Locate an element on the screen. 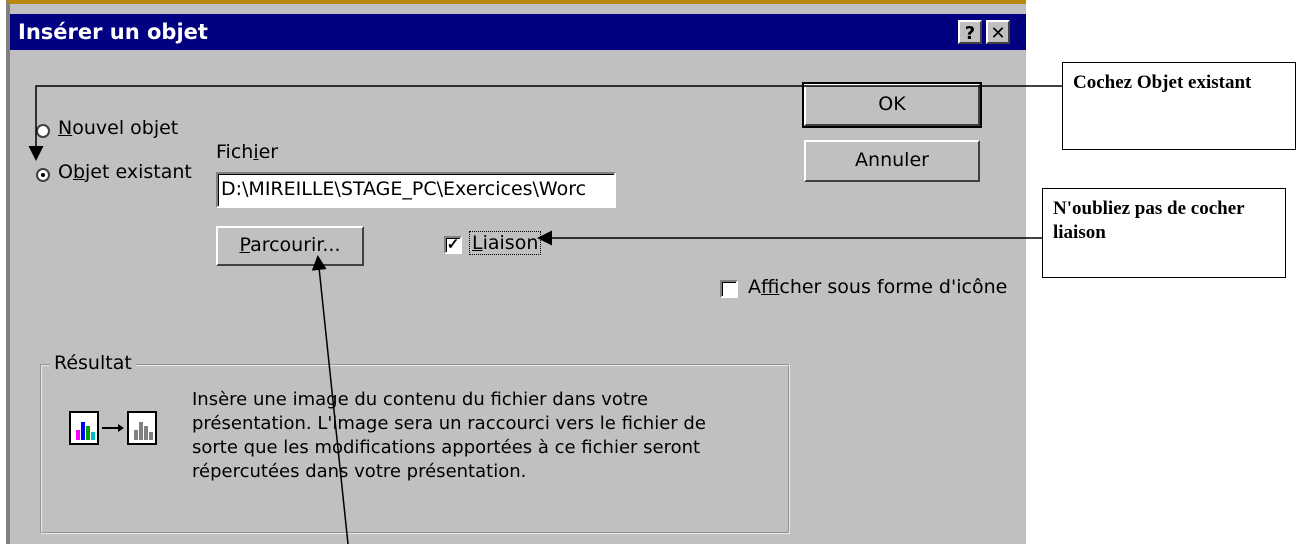 Image resolution: width=1316 pixels, height=544 pixels. ok-button: OK is located at coordinates (892, 105).